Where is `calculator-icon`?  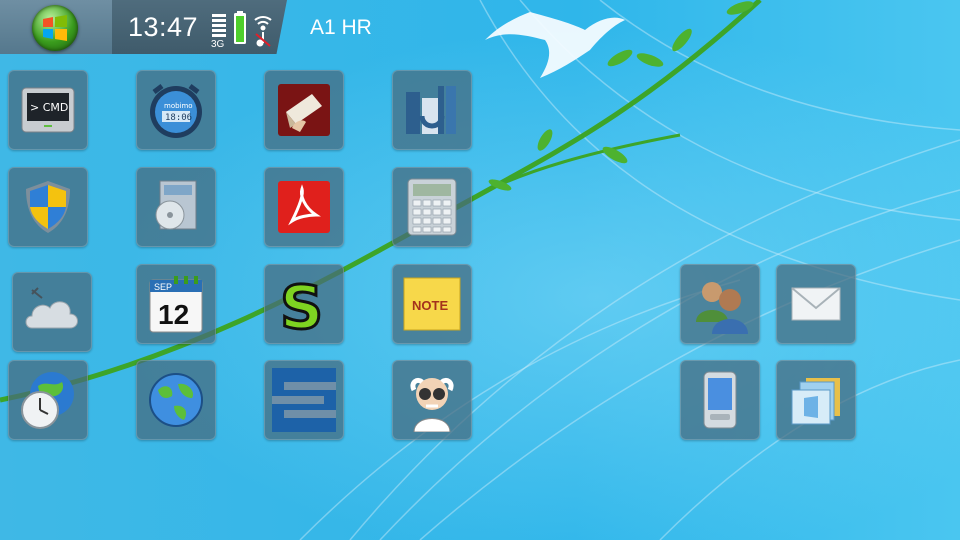 calculator-icon is located at coordinates (432, 207).